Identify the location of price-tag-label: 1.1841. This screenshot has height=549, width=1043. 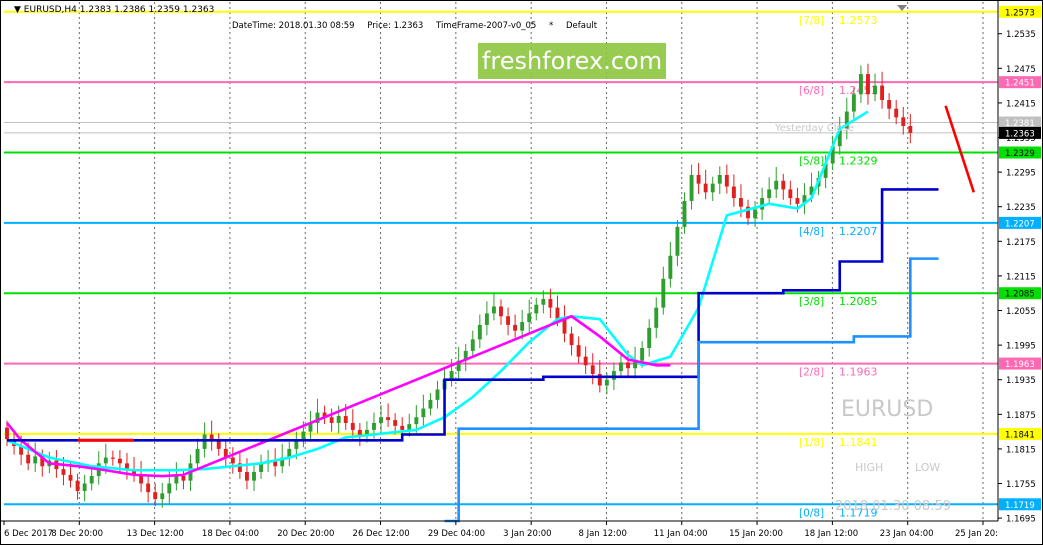
(1020, 435).